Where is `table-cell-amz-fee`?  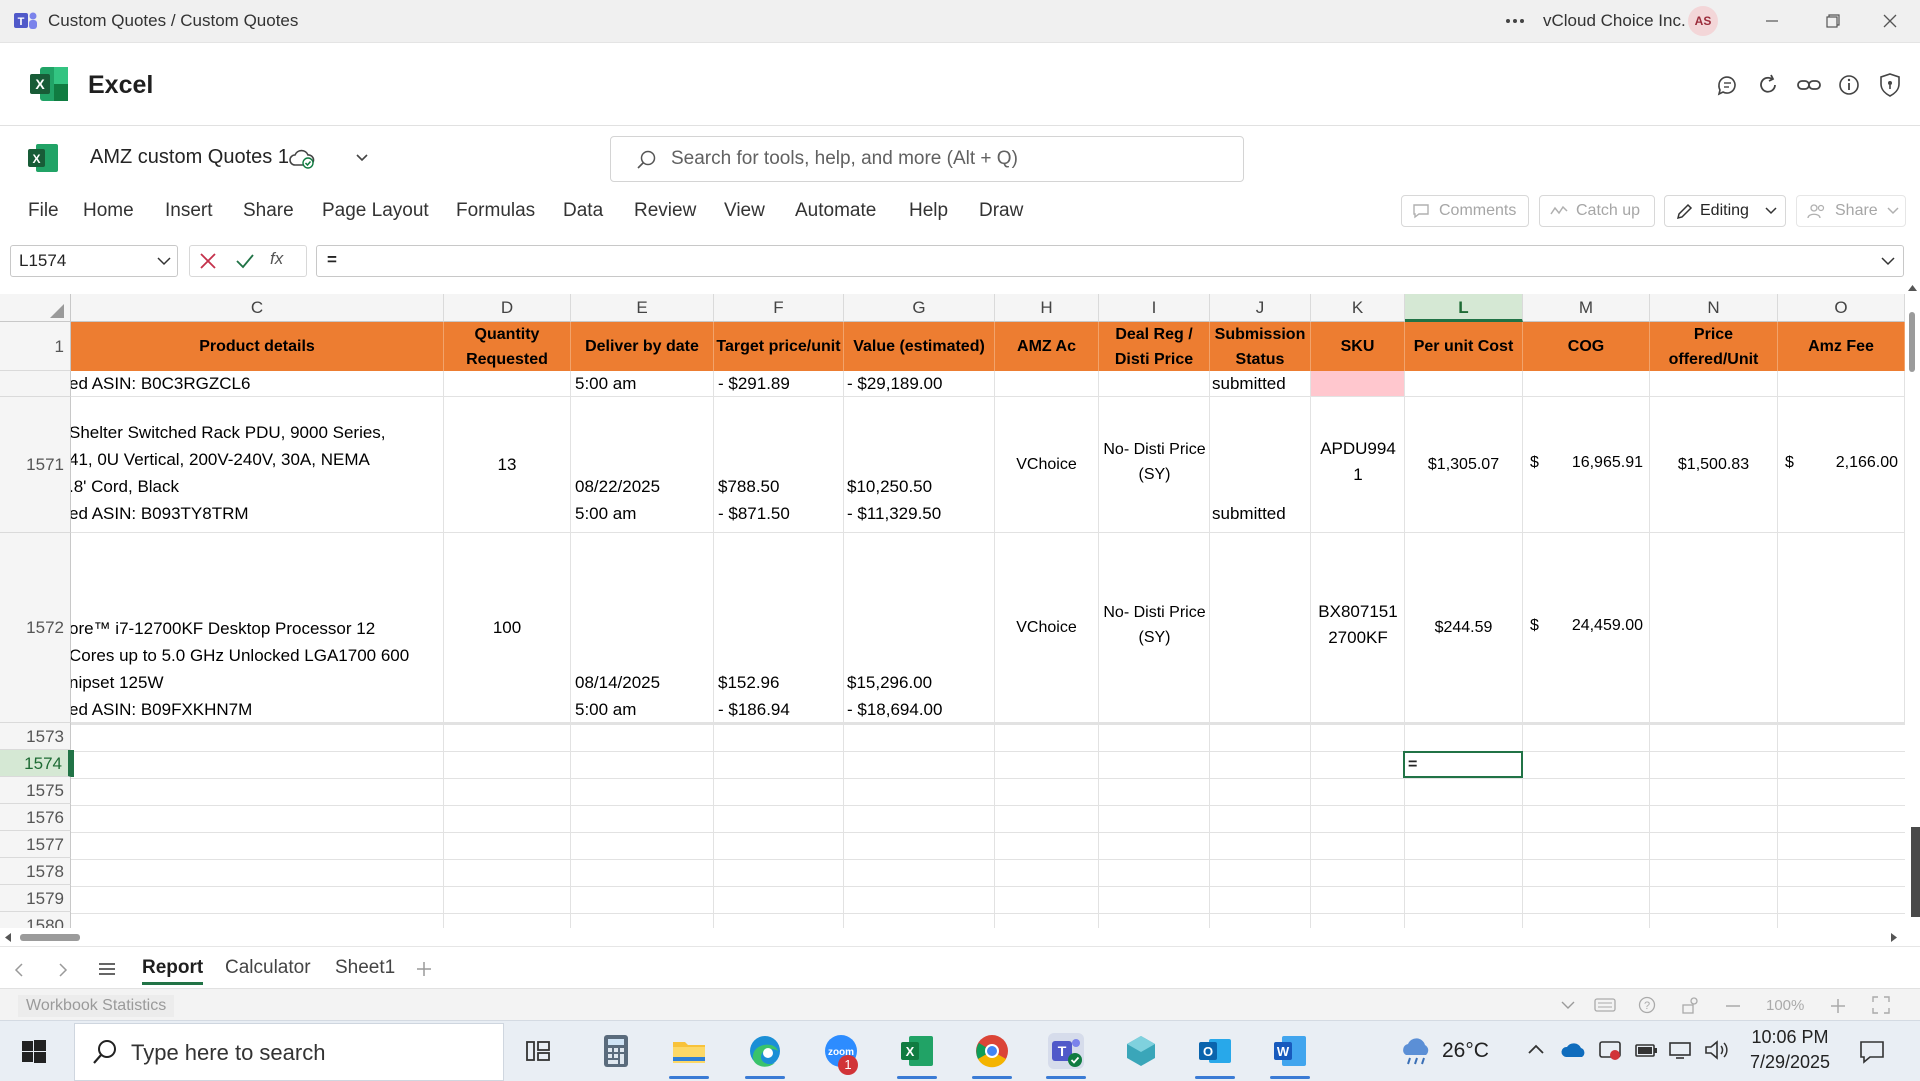 table-cell-amz-fee is located at coordinates (1841, 628).